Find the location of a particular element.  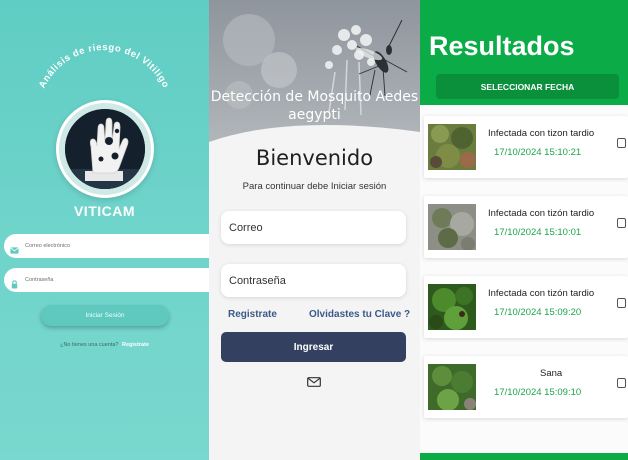

page-title: Resultados is located at coordinates (502, 46).